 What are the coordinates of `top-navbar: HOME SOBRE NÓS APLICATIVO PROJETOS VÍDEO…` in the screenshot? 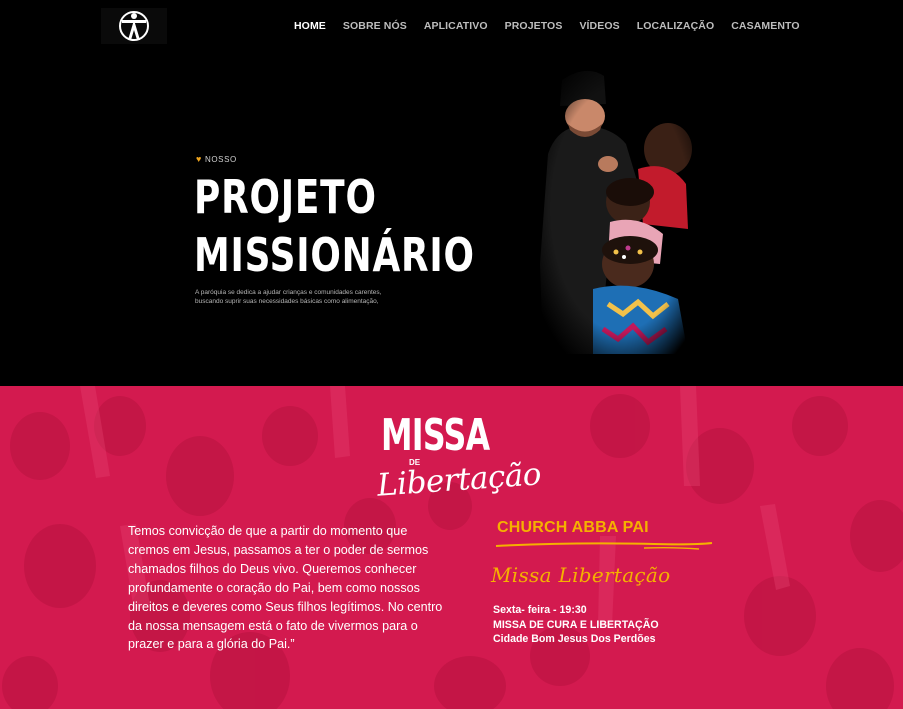 It's located at (451, 26).